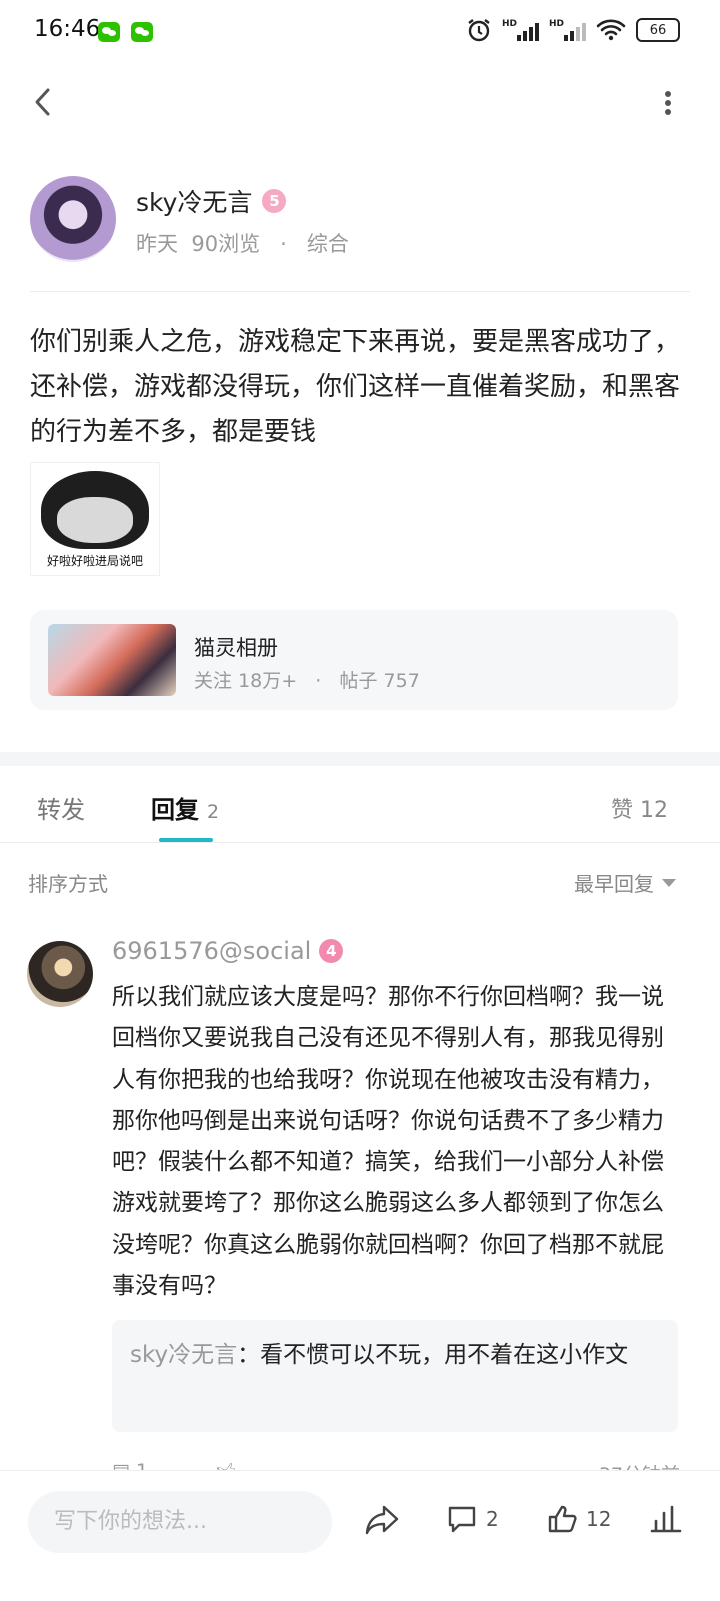  What do you see at coordinates (183, 1355) in the screenshot?
I see `sub-reply-user: sky冷无言` at bounding box center [183, 1355].